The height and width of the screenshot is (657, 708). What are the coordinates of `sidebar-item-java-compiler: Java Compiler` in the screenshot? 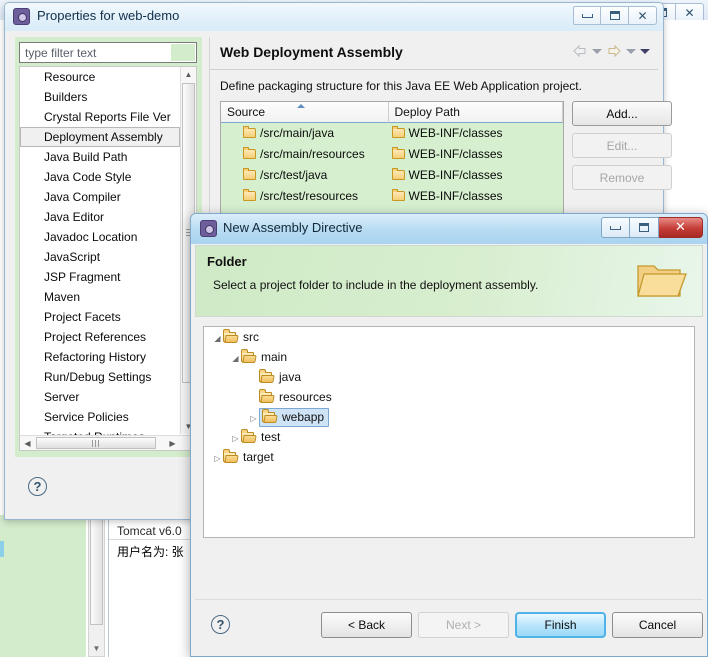 It's located at (100, 197).